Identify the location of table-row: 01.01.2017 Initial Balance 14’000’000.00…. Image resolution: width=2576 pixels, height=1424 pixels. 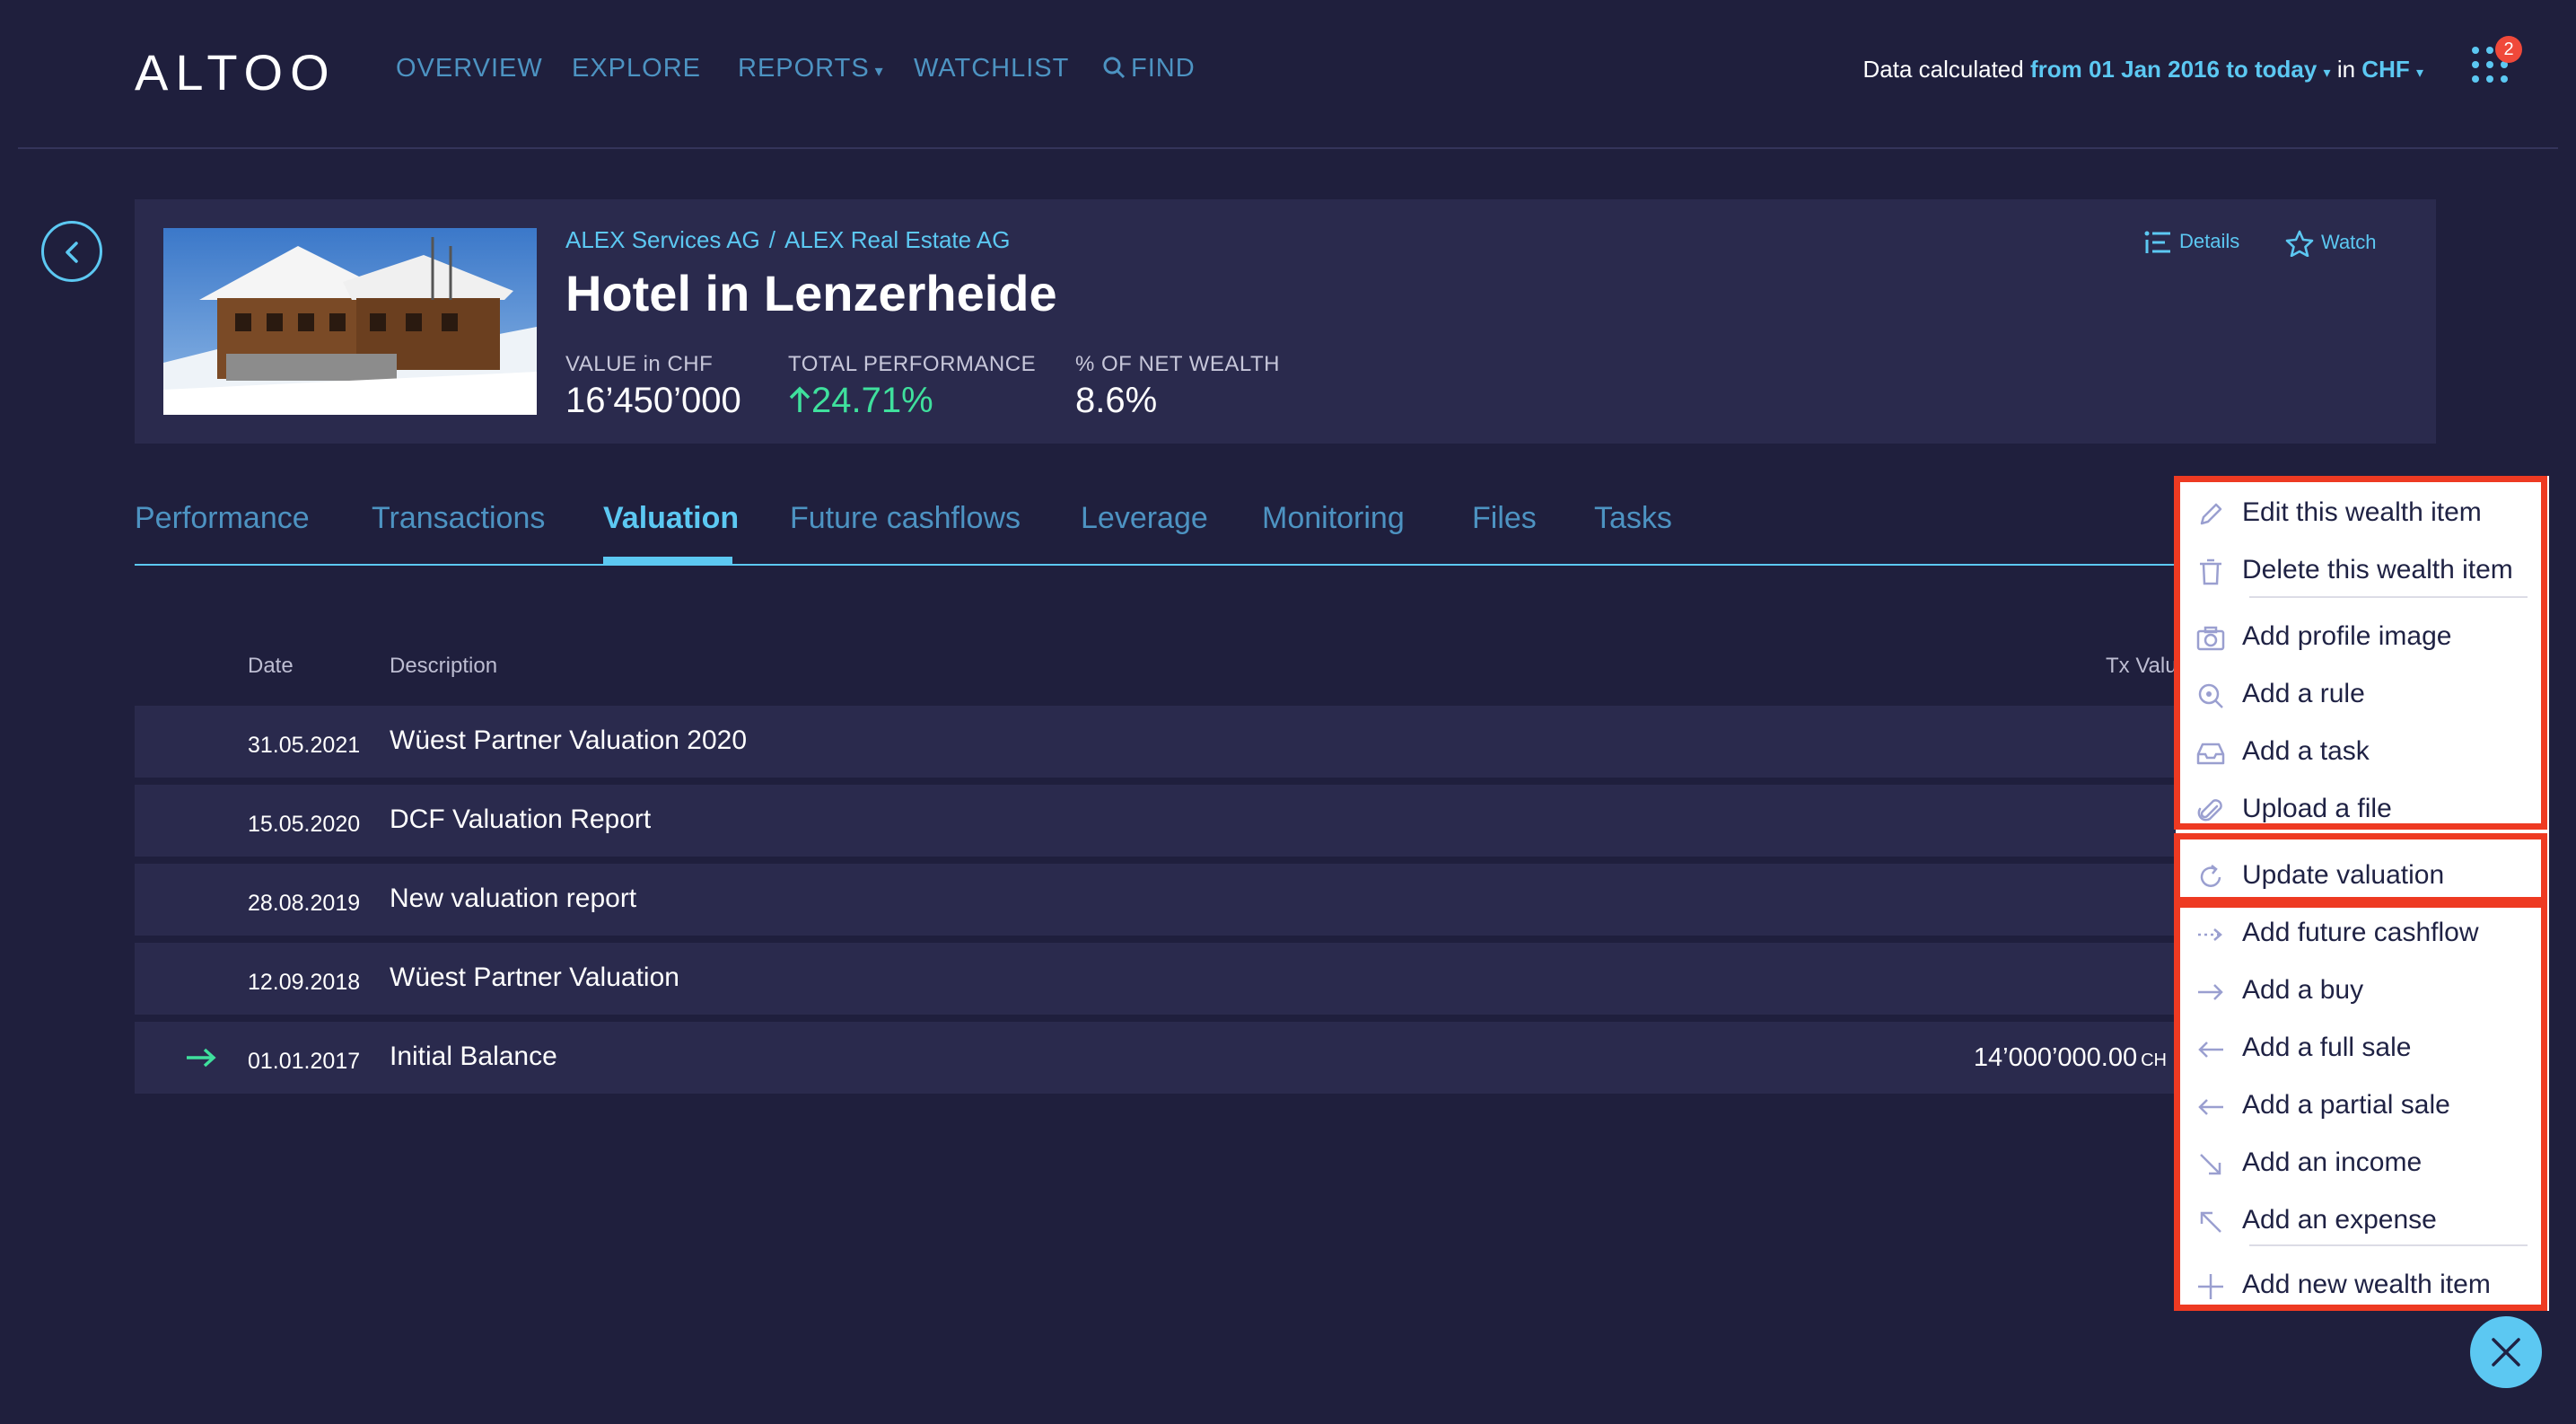
(1162, 1058).